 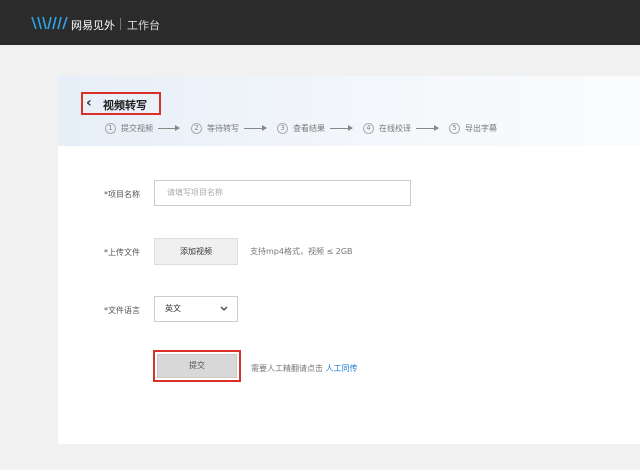 I want to click on manual-translation-note: 需要人工精翻请点击 人工同传, so click(x=304, y=368).